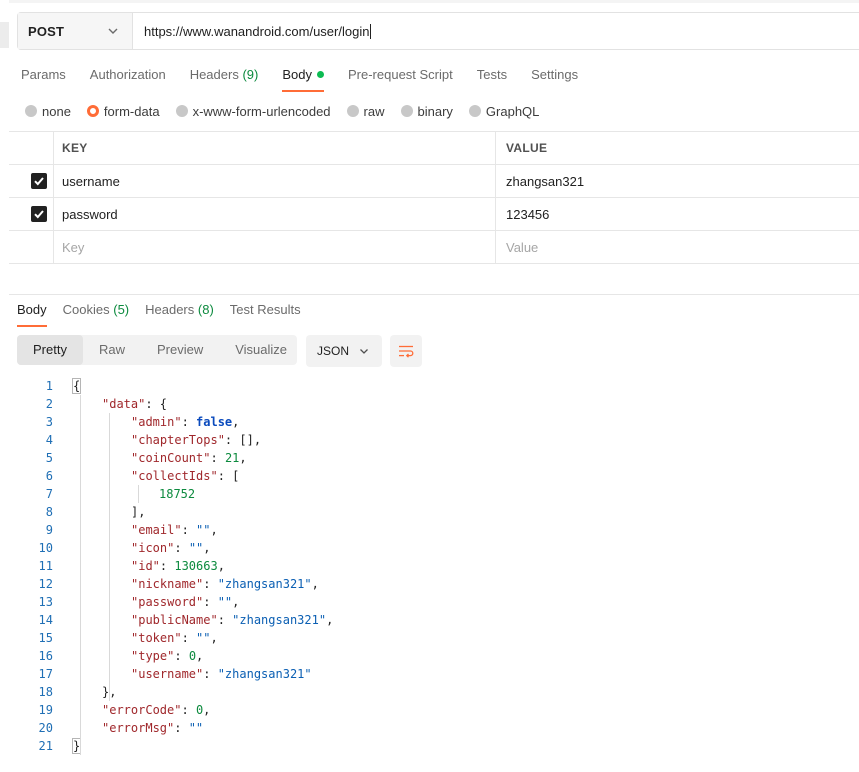  Describe the element at coordinates (76, 386) in the screenshot. I see `code-text: {` at that location.